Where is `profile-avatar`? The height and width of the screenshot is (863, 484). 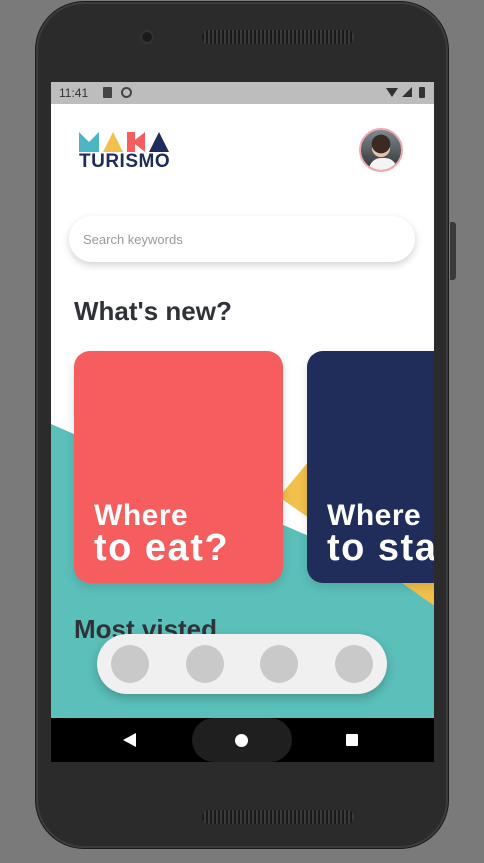
profile-avatar is located at coordinates (381, 150).